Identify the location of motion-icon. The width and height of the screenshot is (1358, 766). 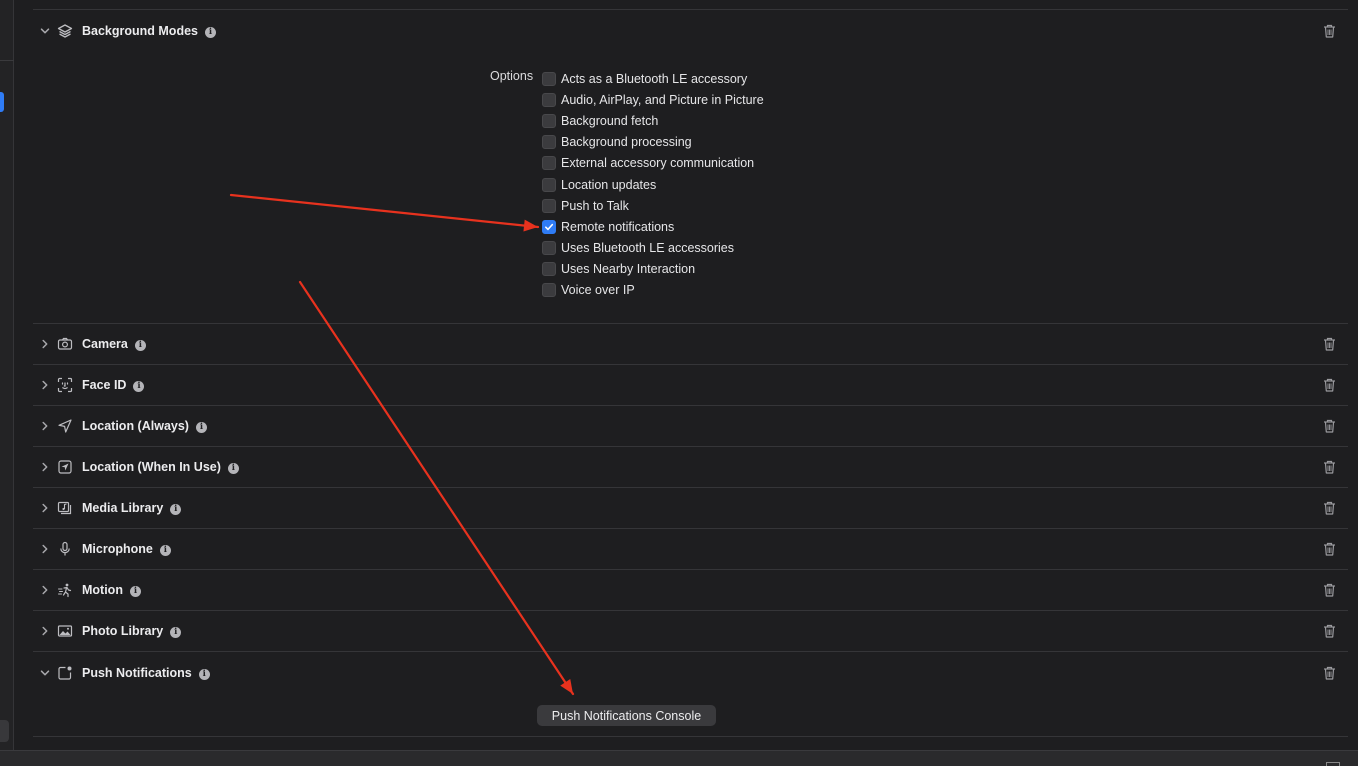
(65, 590).